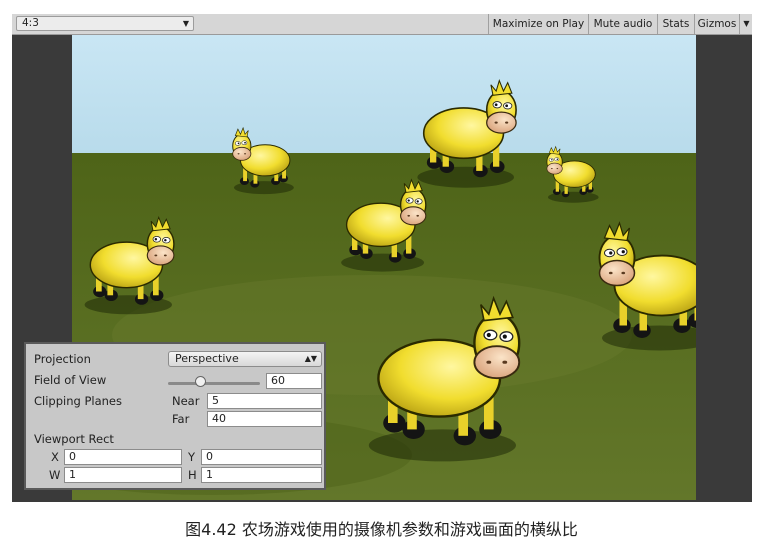 The width and height of the screenshot is (763, 548). What do you see at coordinates (261, 475) in the screenshot?
I see `viewport-h-input: 1` at bounding box center [261, 475].